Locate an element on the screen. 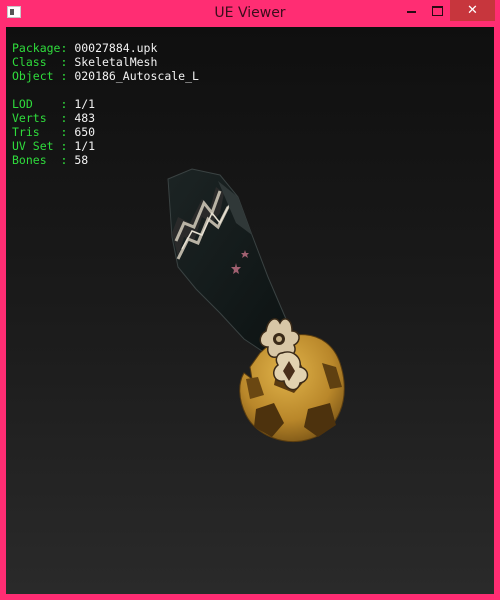 This screenshot has width=500, height=600. maximize-button is located at coordinates (437, 10).